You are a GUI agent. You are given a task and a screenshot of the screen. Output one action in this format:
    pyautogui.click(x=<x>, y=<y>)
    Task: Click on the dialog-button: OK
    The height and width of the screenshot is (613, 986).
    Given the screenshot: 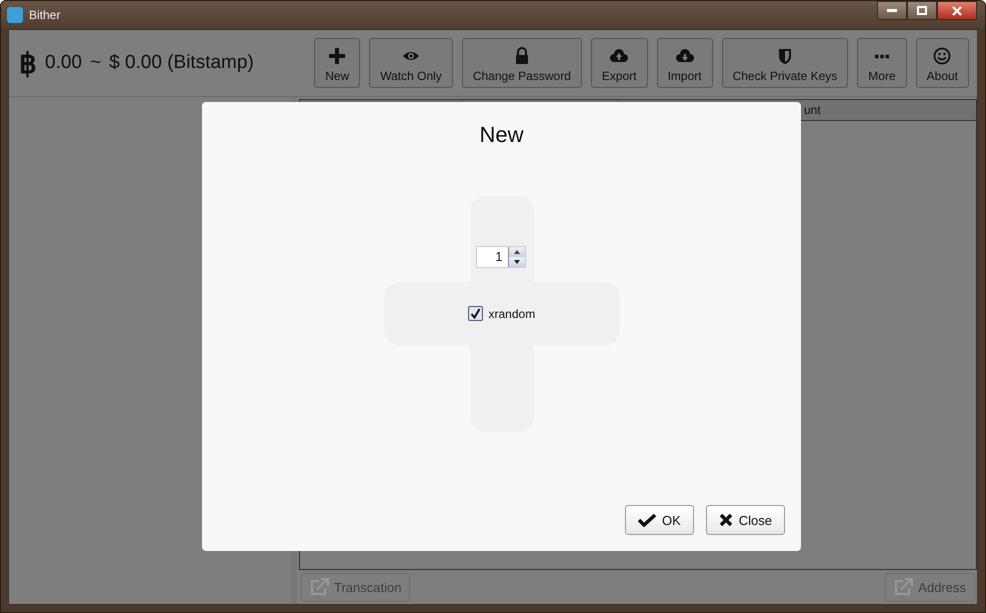 What is the action you would take?
    pyautogui.click(x=659, y=520)
    